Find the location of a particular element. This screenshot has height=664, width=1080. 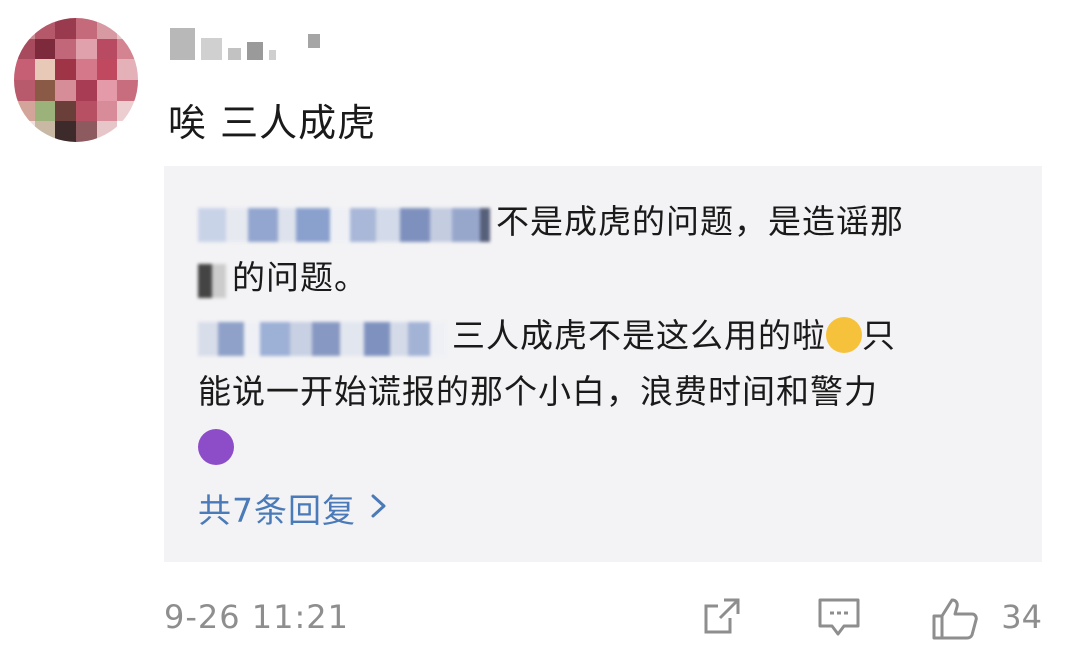

username-redacted is located at coordinates (245, 41).